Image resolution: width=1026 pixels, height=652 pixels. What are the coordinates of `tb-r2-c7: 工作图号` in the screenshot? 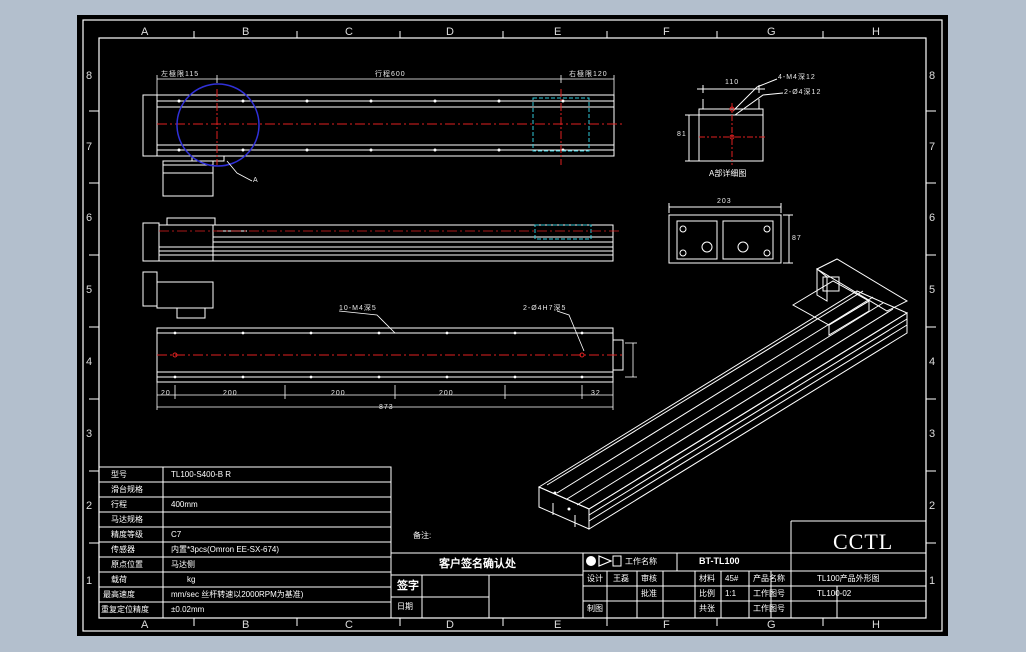 It's located at (769, 593).